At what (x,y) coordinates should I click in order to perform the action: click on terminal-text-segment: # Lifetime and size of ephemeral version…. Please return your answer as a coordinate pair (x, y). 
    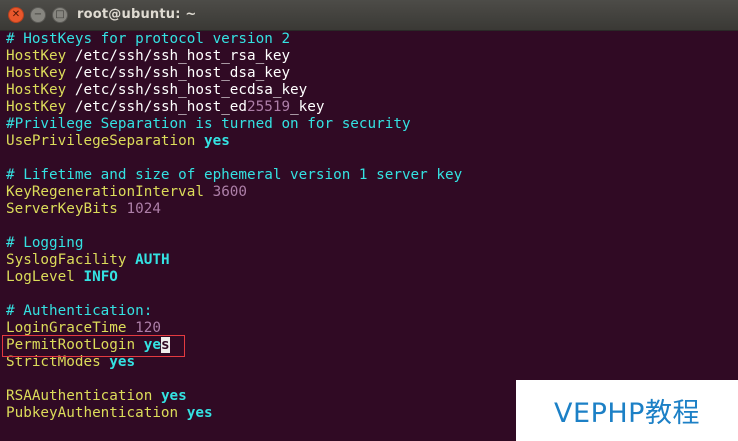
    Looking at the image, I should click on (234, 175).